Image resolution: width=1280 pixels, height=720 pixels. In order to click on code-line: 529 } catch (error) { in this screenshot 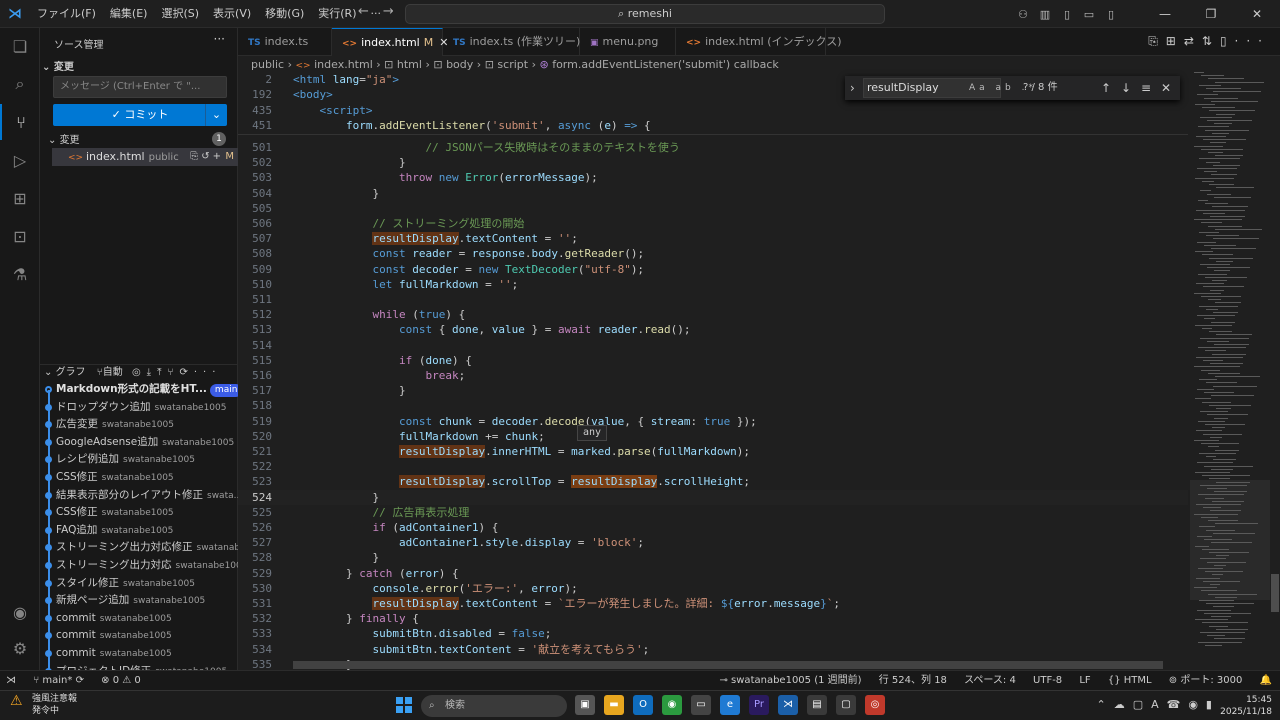, I will do `click(713, 573)`.